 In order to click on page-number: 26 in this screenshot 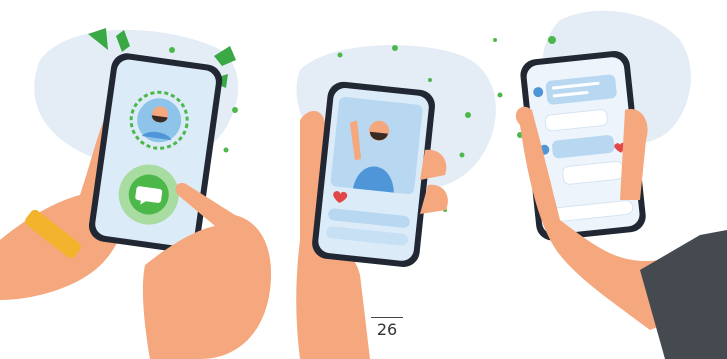, I will do `click(387, 329)`.